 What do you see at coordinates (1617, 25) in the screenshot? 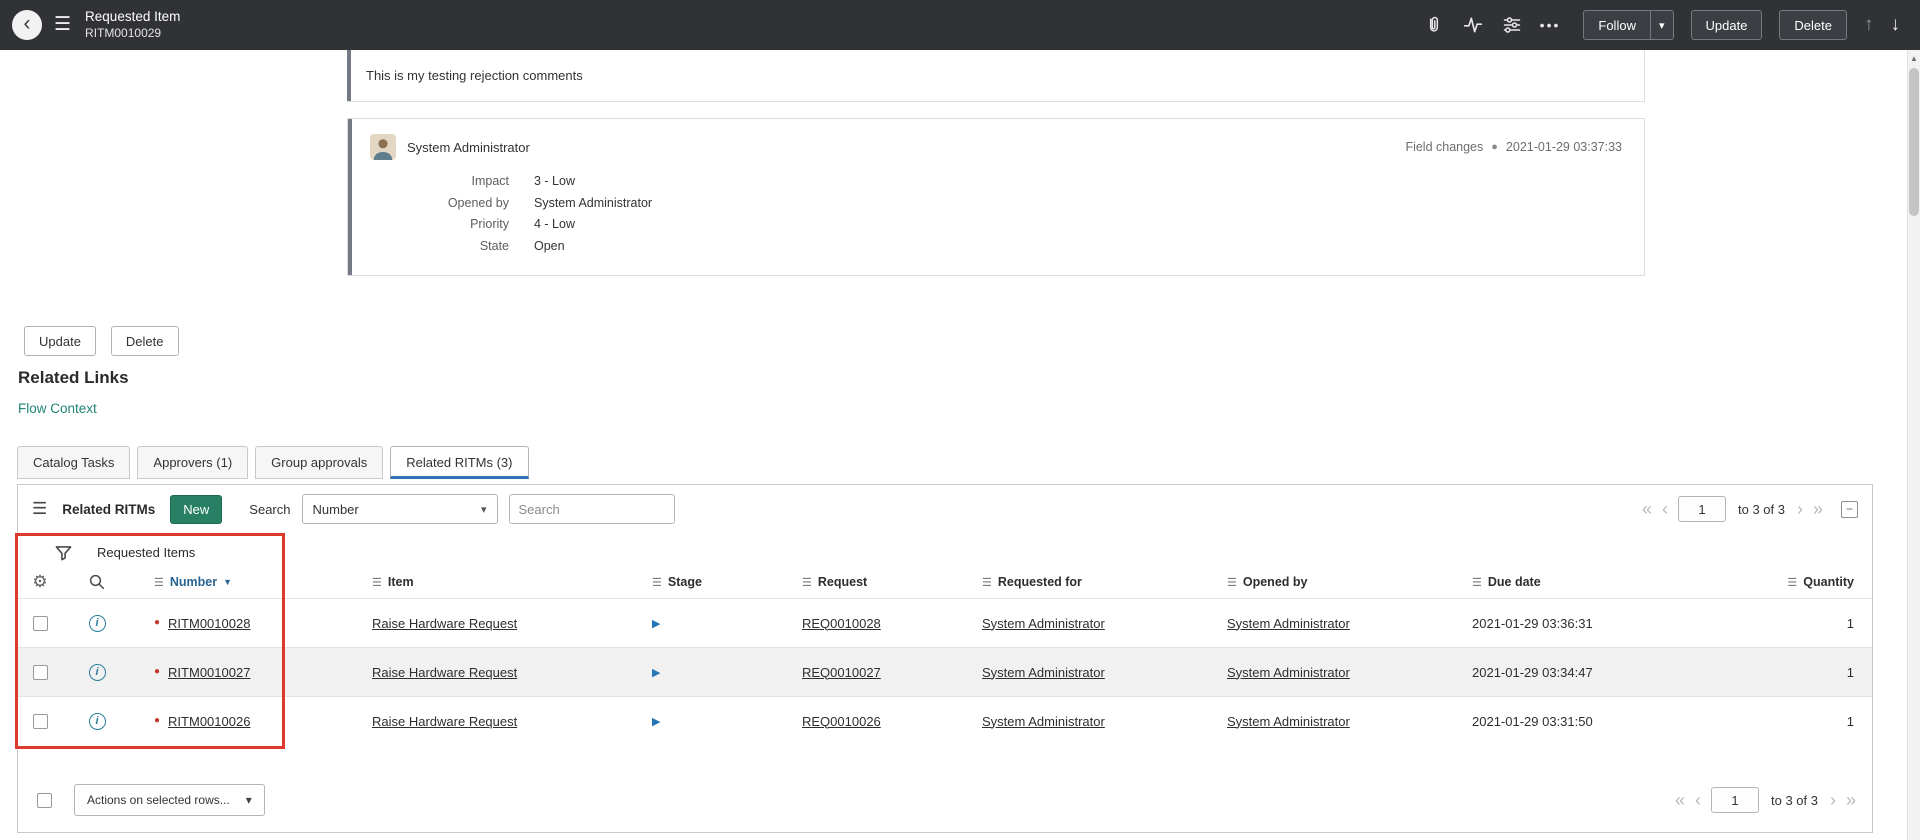
I see `follow-button: Follow` at bounding box center [1617, 25].